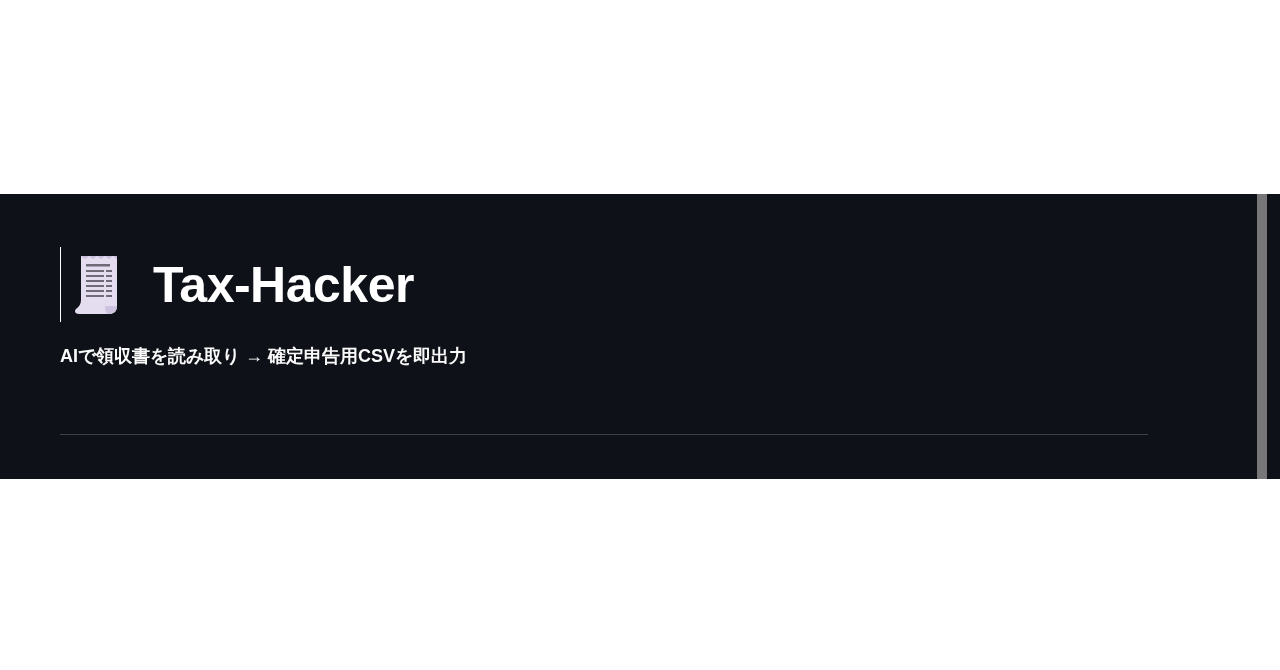  What do you see at coordinates (1262, 336) in the screenshot?
I see `scrollbar-thumb` at bounding box center [1262, 336].